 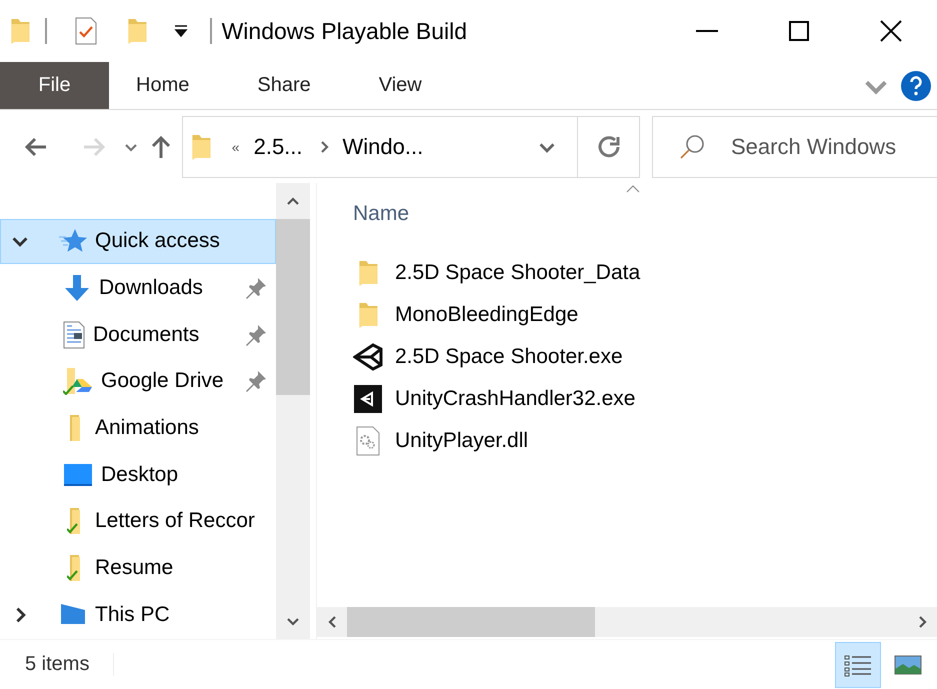 I want to click on file-name: 2.5D Space Shooter_Data, so click(x=517, y=273).